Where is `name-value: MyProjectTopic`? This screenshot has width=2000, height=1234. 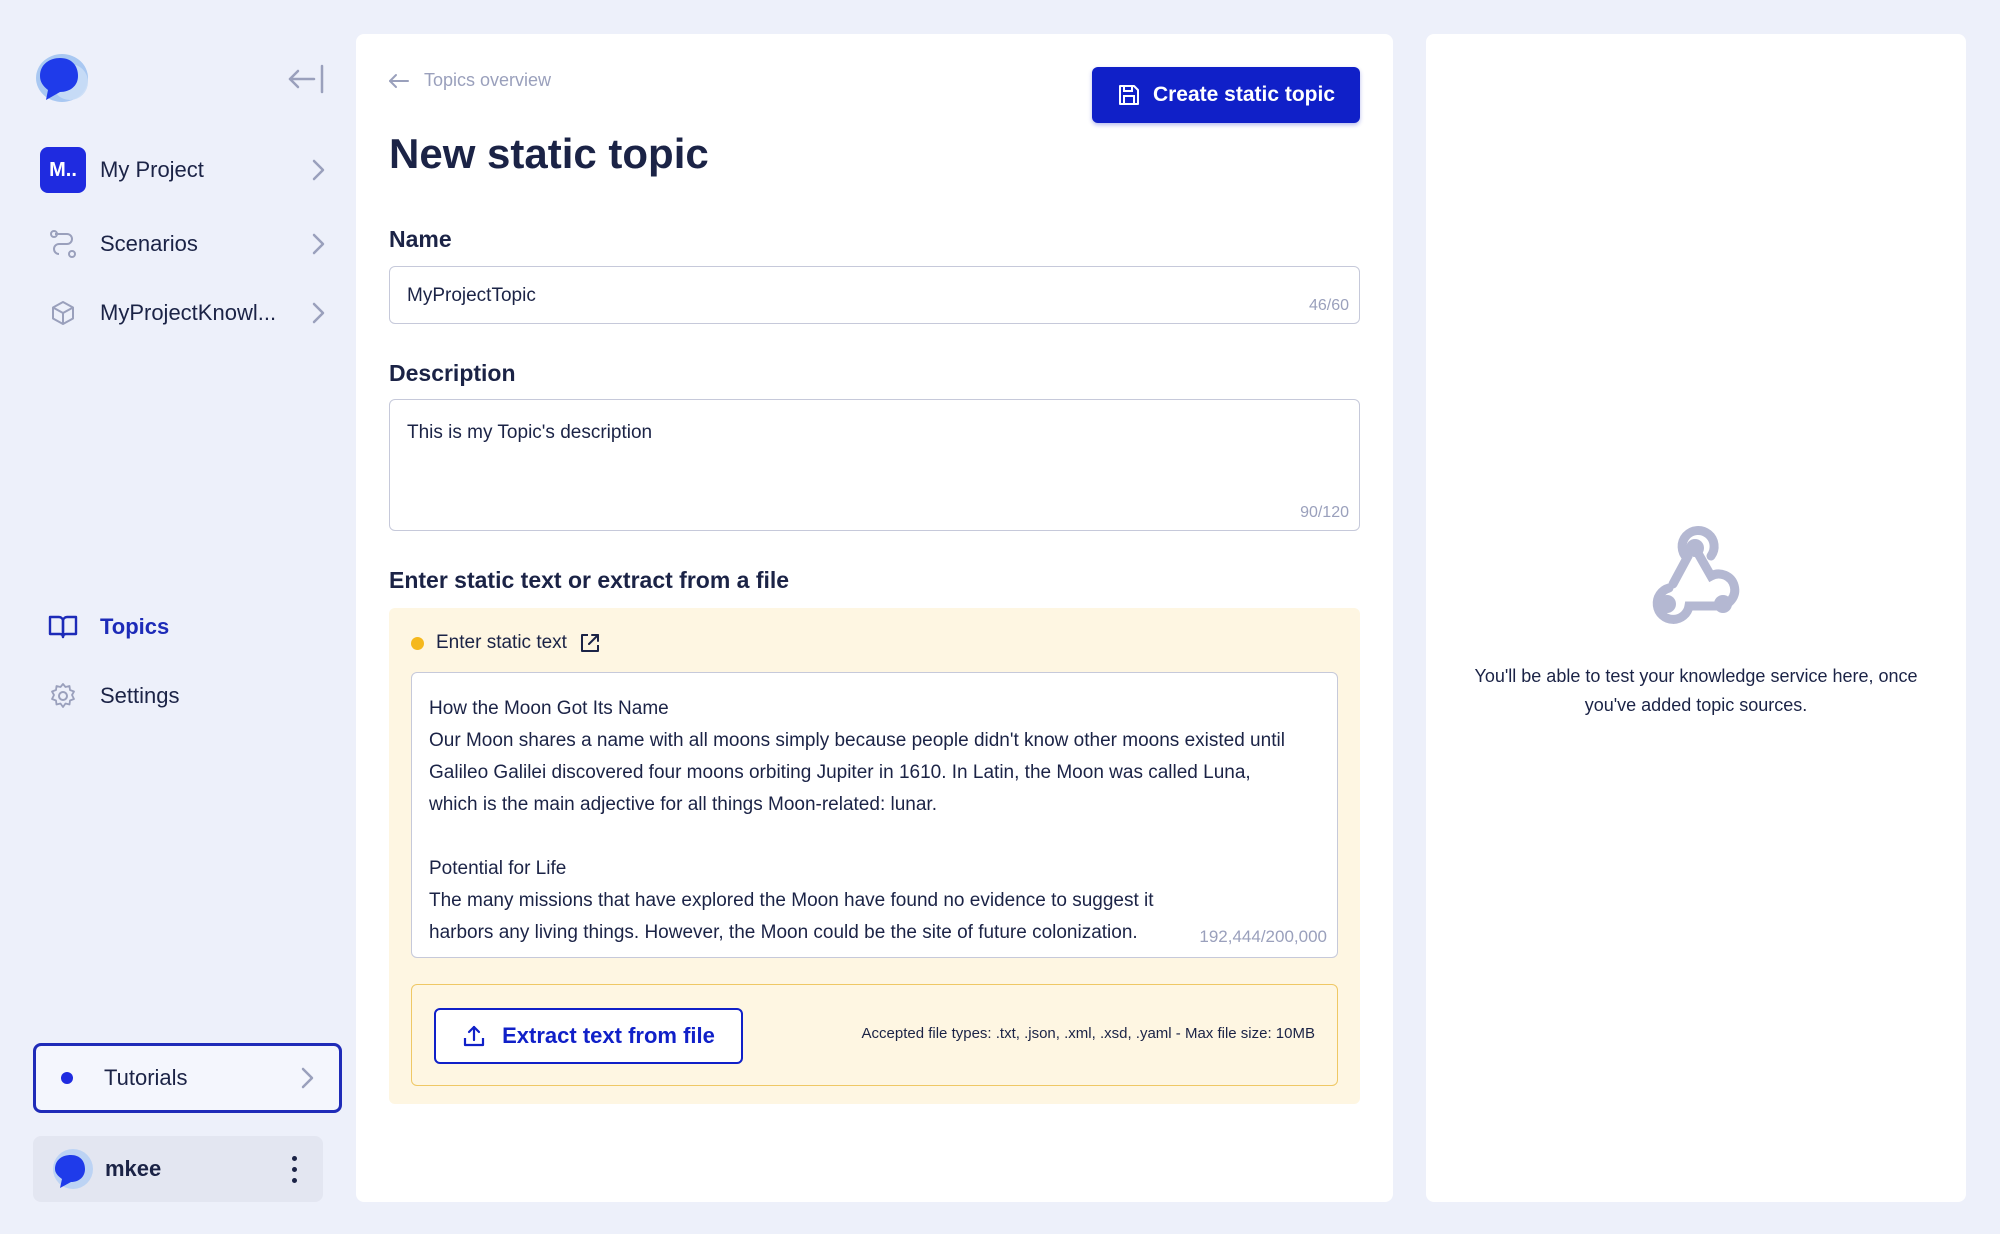 name-value: MyProjectTopic is located at coordinates (471, 295).